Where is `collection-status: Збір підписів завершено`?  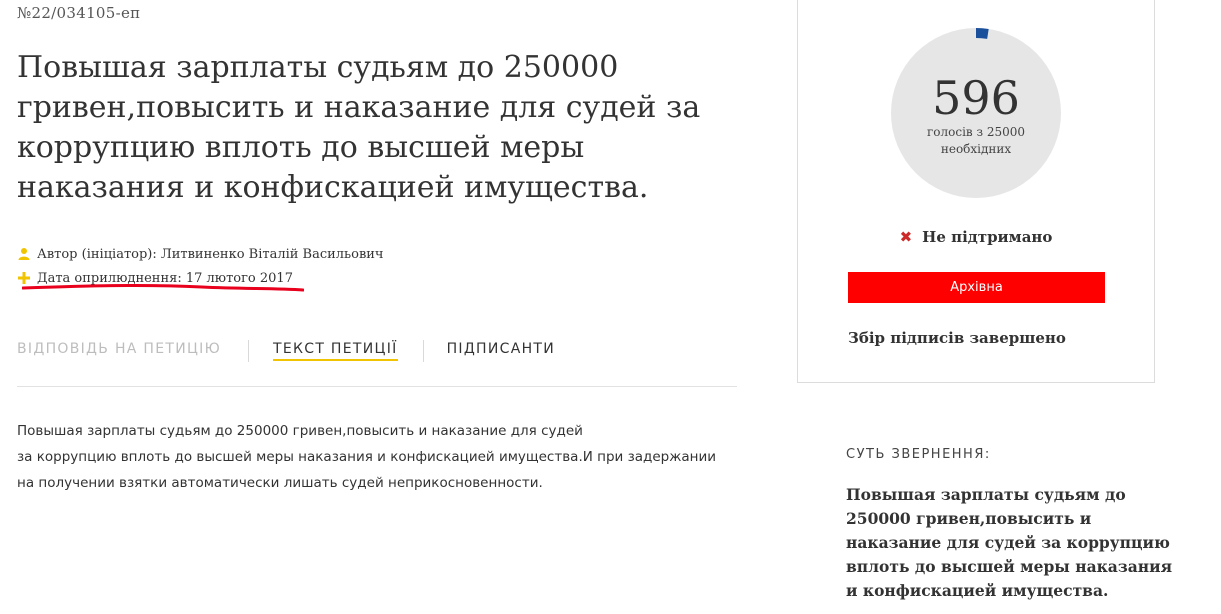 collection-status: Збір підписів завершено is located at coordinates (957, 338).